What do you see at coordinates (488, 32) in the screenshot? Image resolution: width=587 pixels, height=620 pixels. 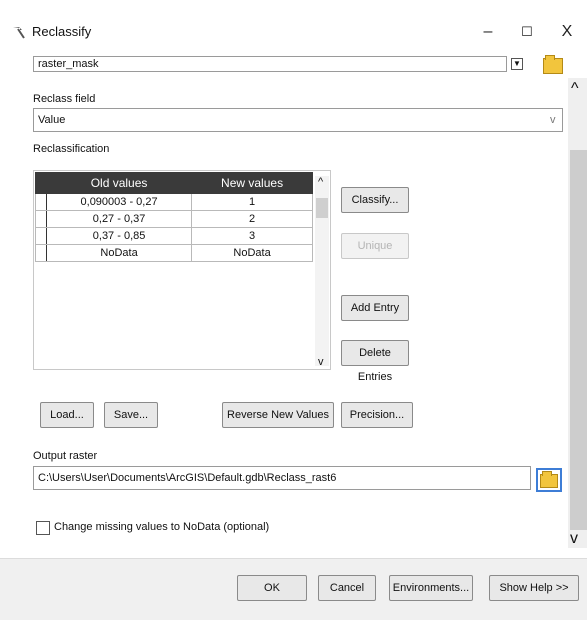 I see `minimize-button: –` at bounding box center [488, 32].